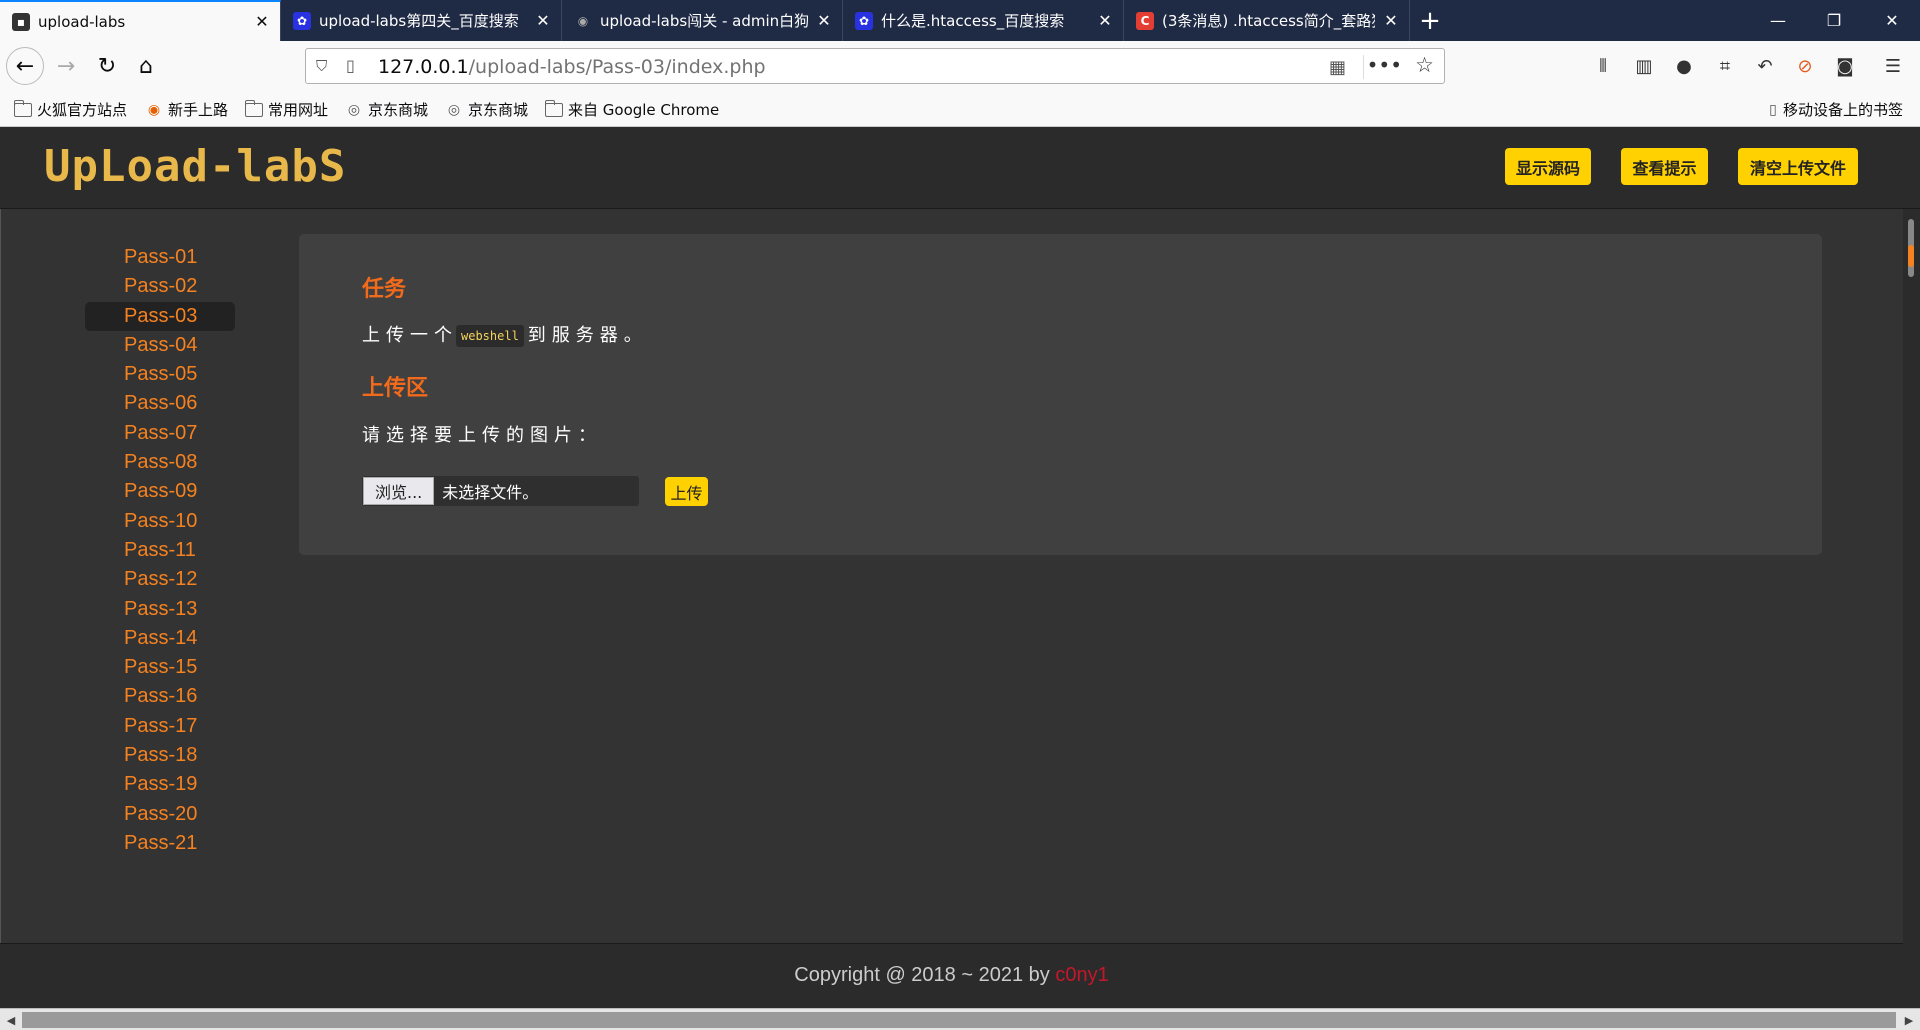 The height and width of the screenshot is (1030, 1920). I want to click on sidebar-item-pass-15: Pass-15, so click(160, 667).